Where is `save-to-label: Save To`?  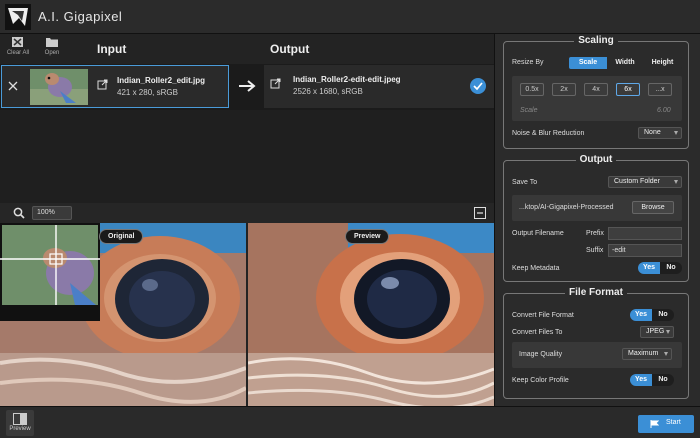 save-to-label: Save To is located at coordinates (525, 182).